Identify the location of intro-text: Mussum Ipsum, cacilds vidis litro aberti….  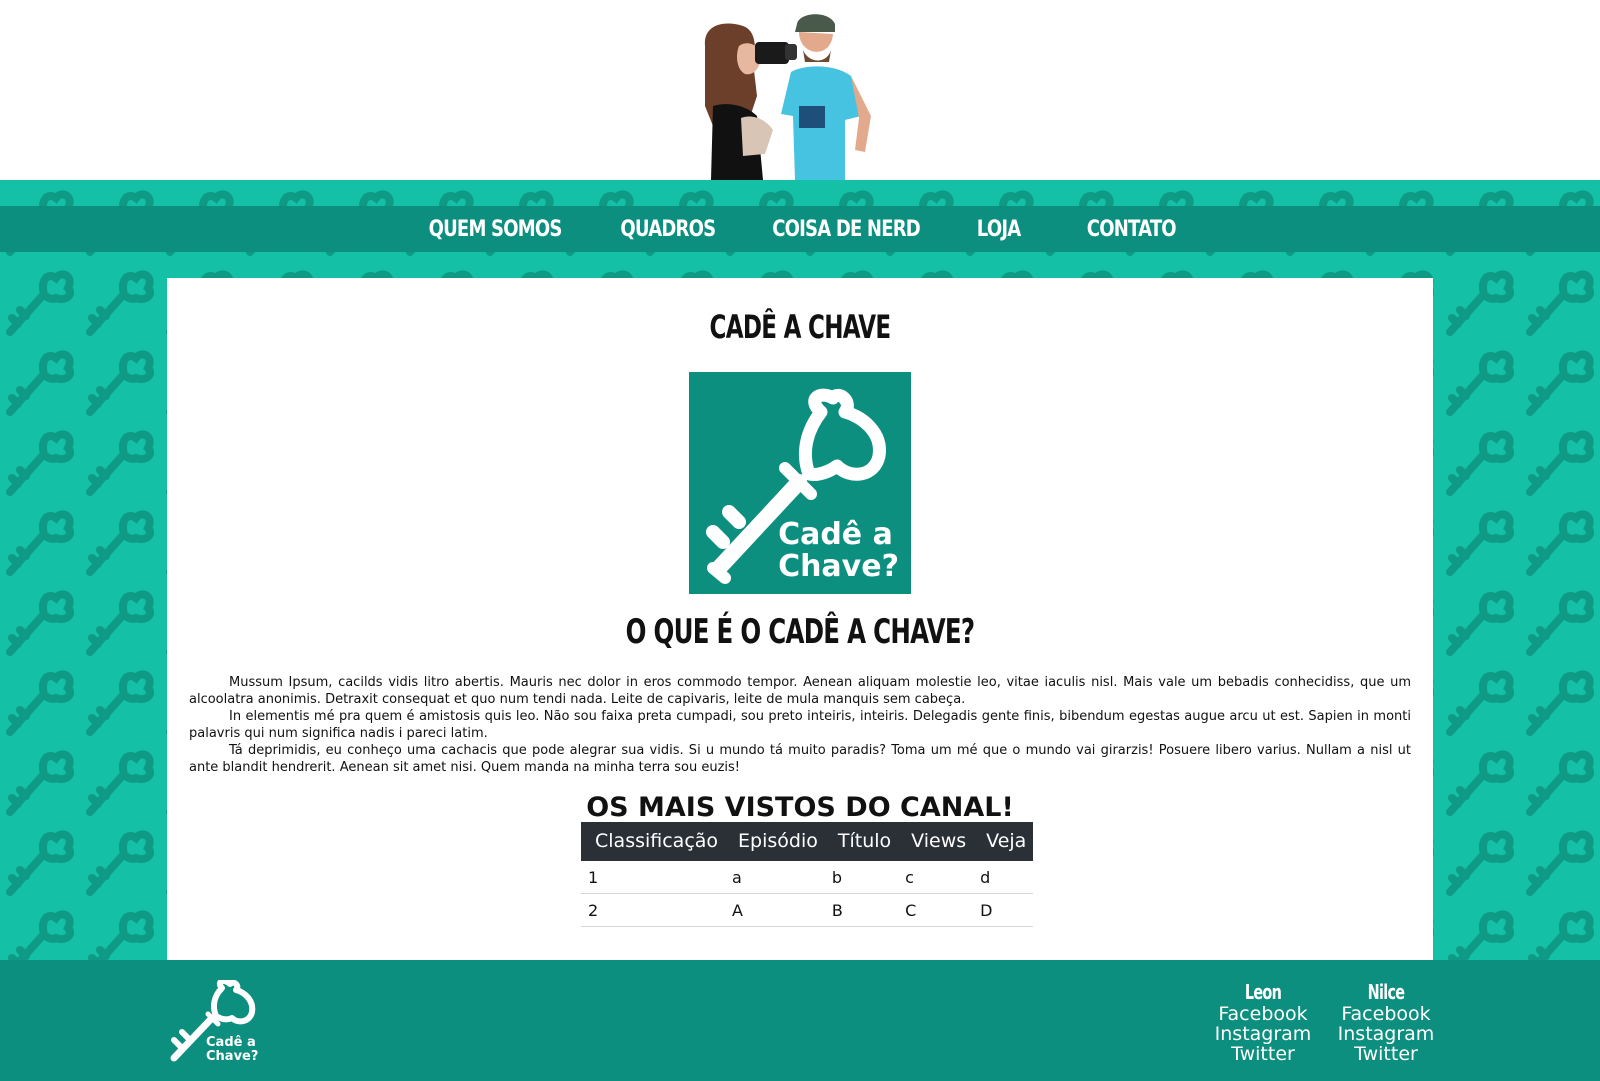
(800, 725).